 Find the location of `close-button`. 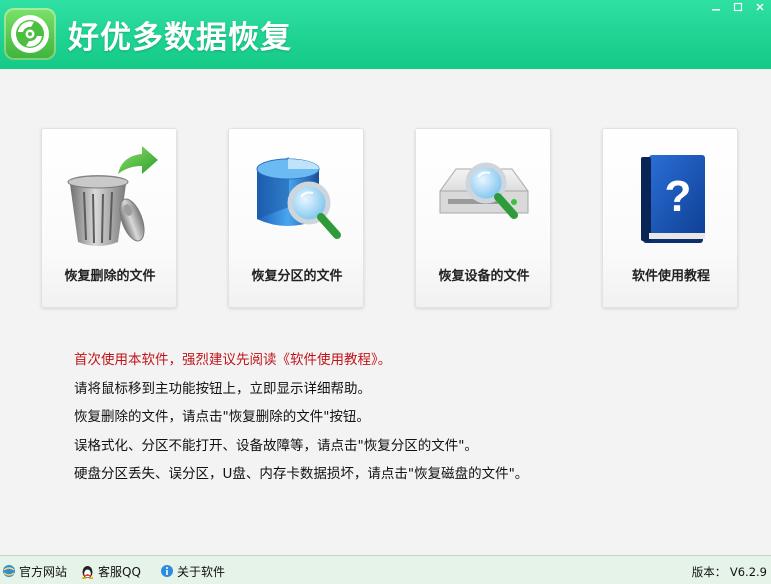

close-button is located at coordinates (760, 7).